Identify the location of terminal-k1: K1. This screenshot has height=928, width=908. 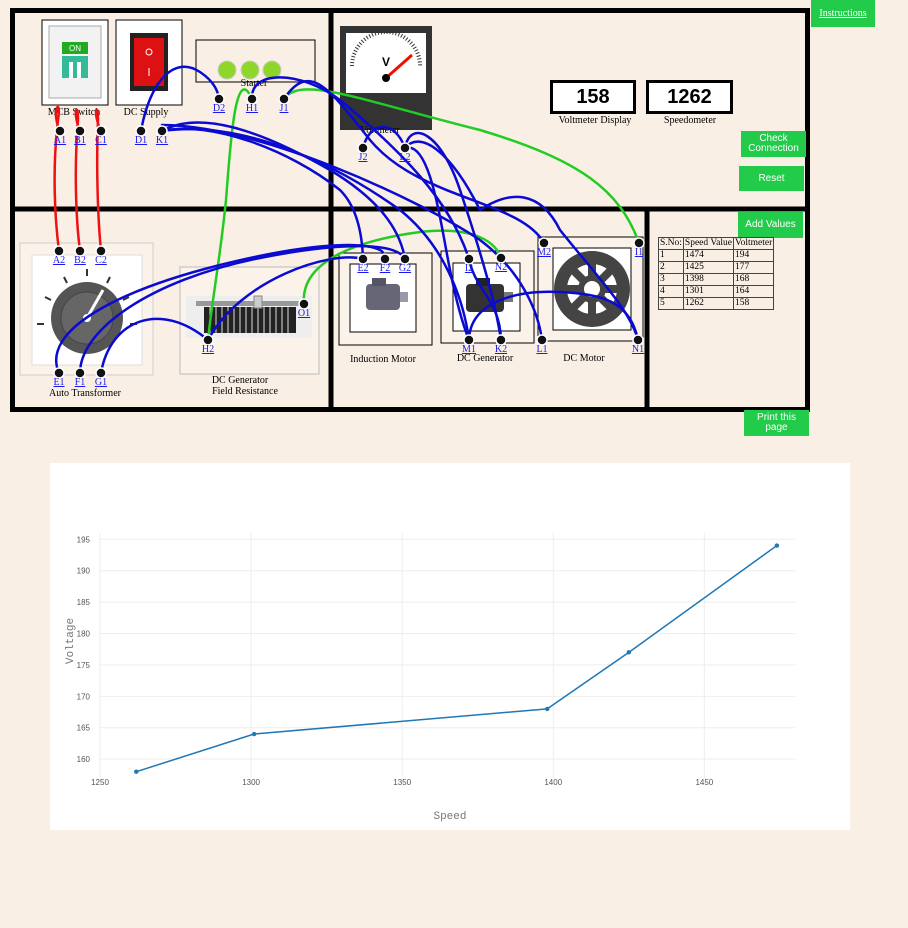
(162, 135).